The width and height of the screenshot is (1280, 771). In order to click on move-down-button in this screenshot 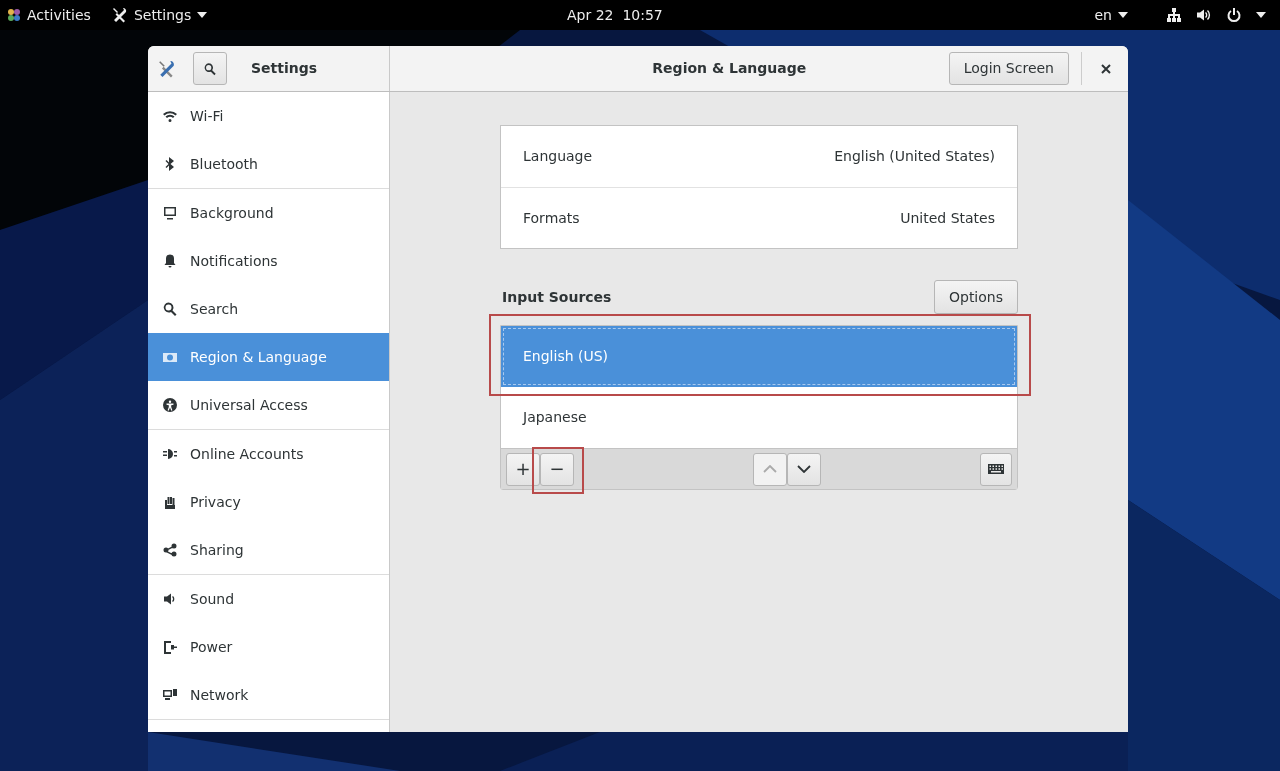, I will do `click(804, 469)`.